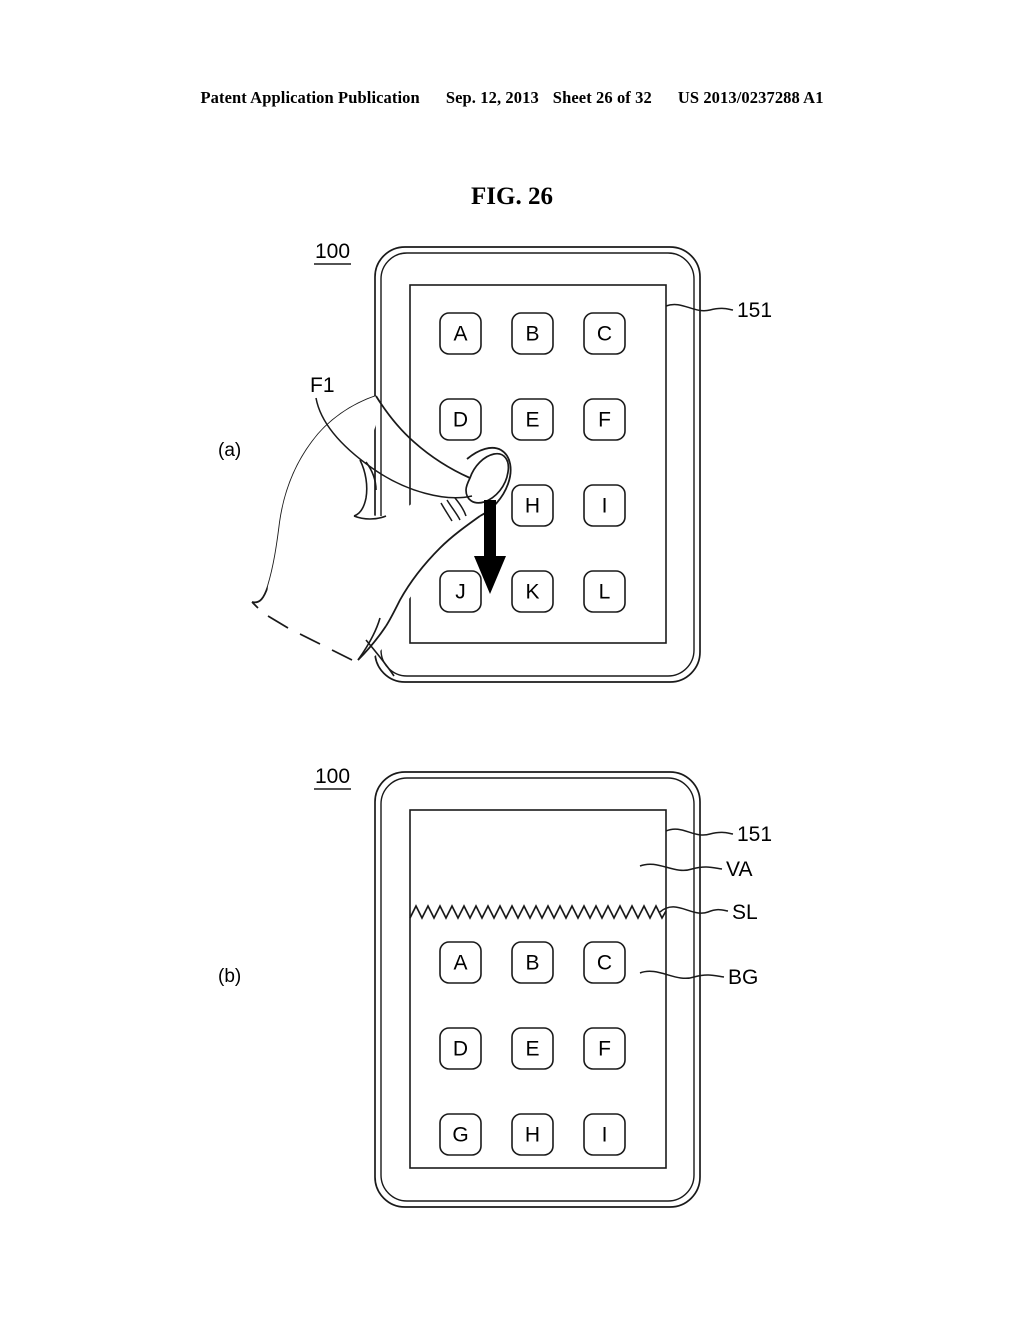 Image resolution: width=1024 pixels, height=1320 pixels. I want to click on panel-b-key-row-1: A B C, so click(532, 962).